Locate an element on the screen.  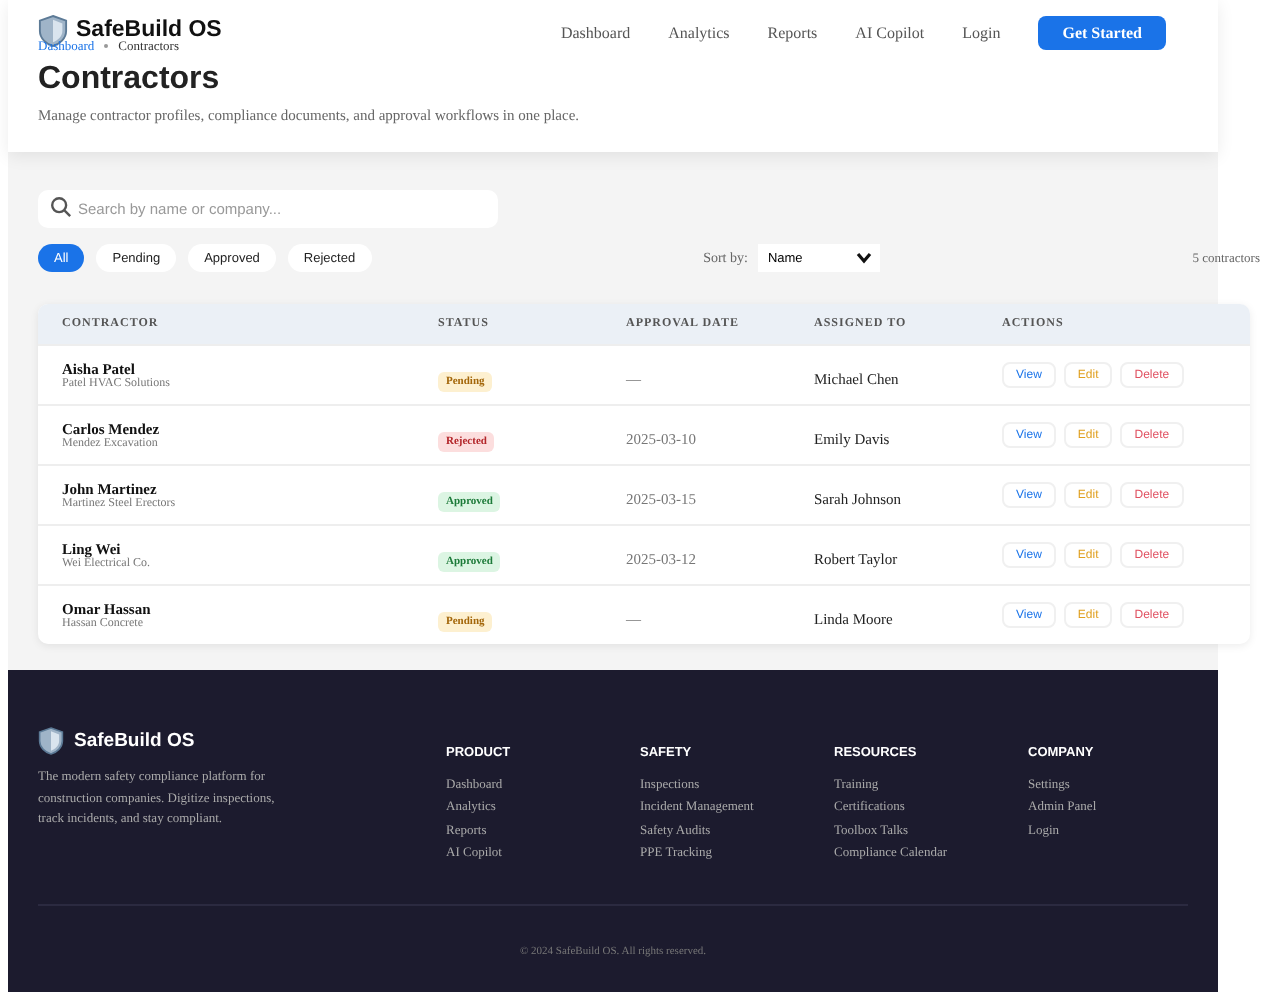
shield-icon is located at coordinates (51, 741).